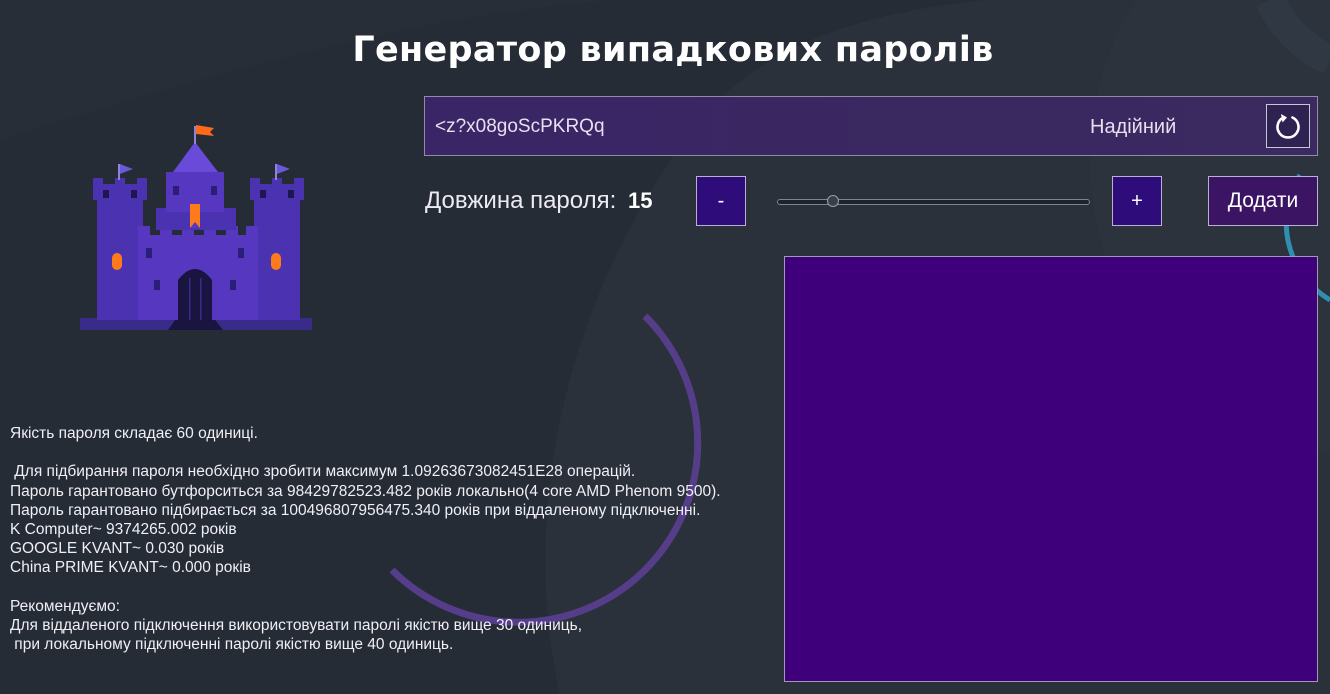 The height and width of the screenshot is (694, 1330). What do you see at coordinates (521, 200) in the screenshot?
I see `length-label: Довжина пароля:` at bounding box center [521, 200].